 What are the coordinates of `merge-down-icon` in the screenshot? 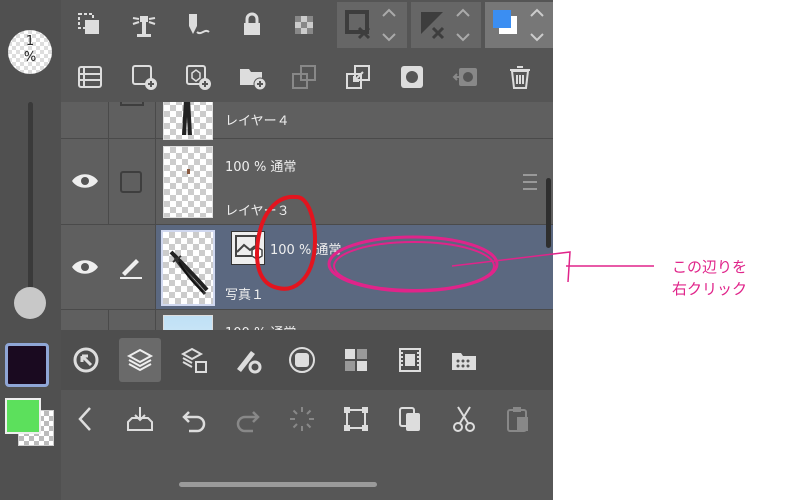 It's located at (358, 77).